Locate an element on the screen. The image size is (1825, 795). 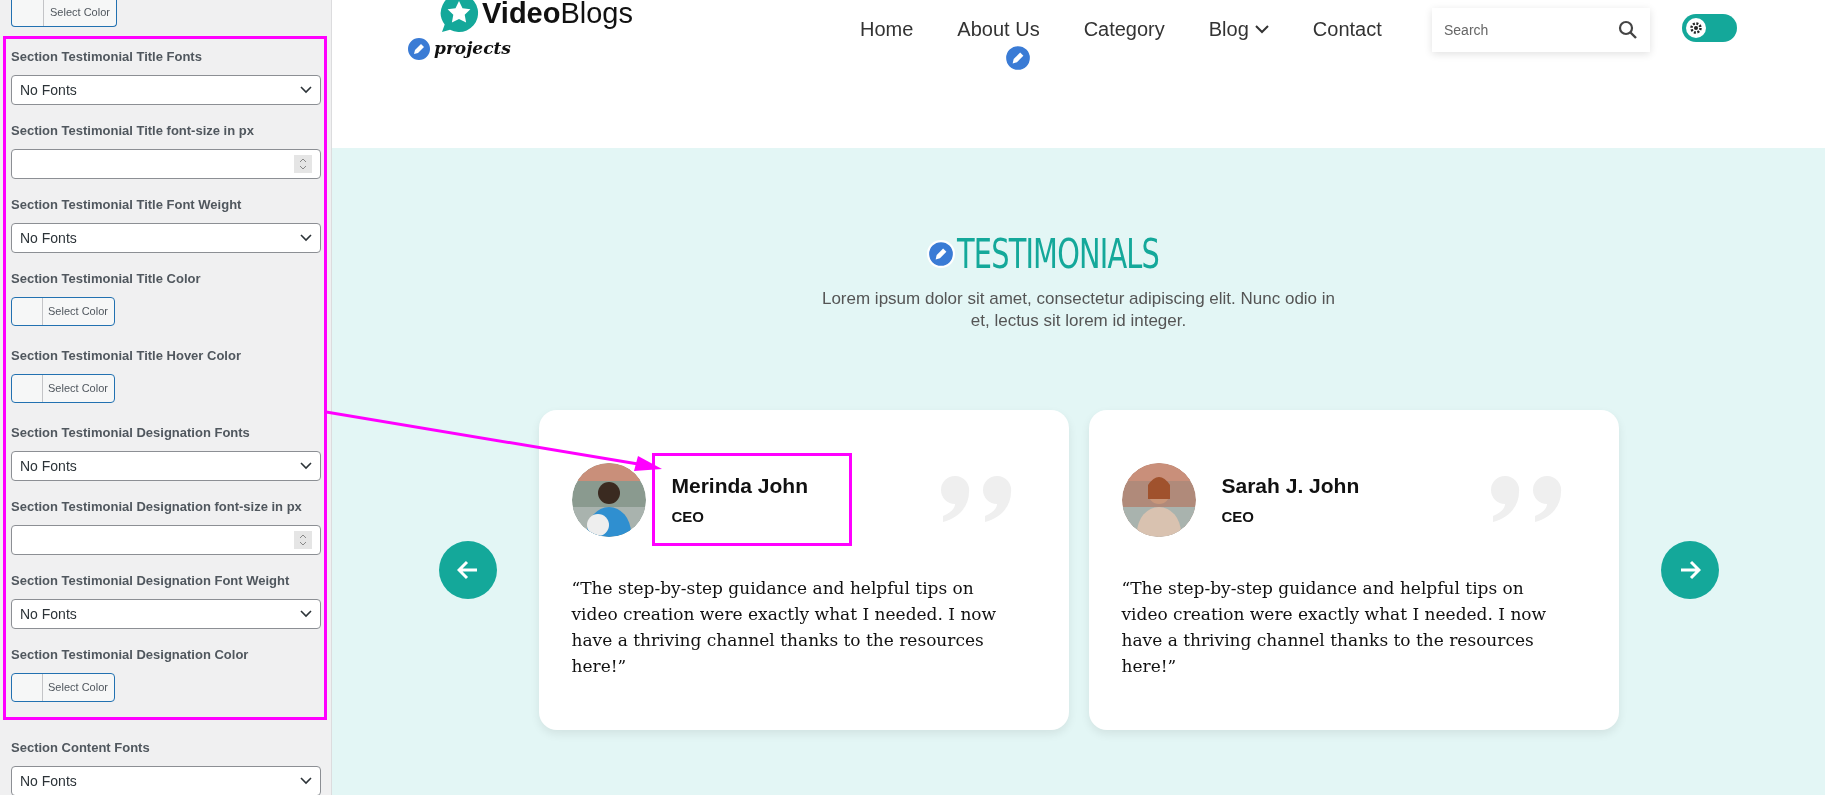
arrow-right-icon is located at coordinates (1689, 570).